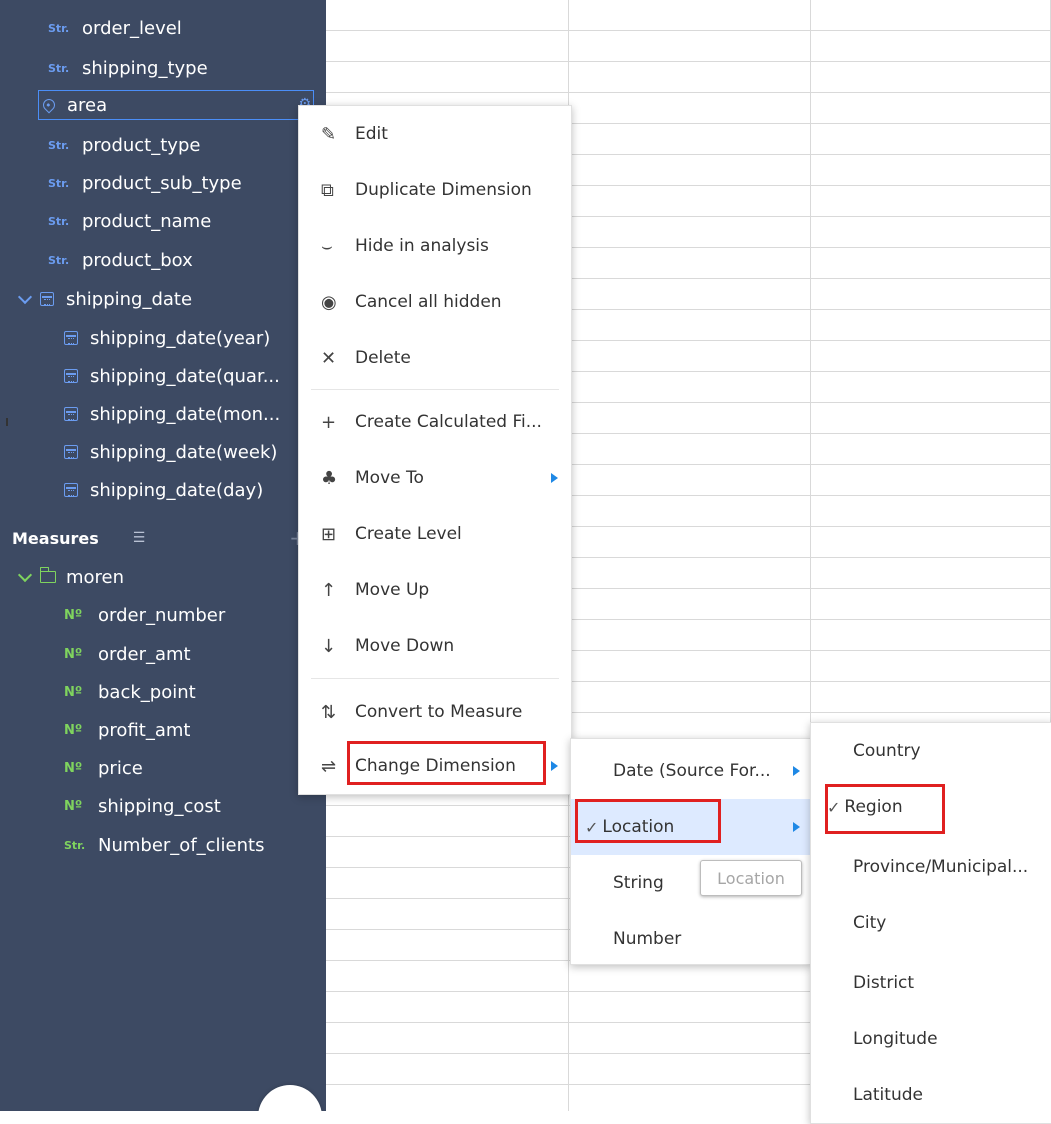 The image size is (1051, 1124). What do you see at coordinates (132, 28) in the screenshot?
I see `dimension-label: order_level` at bounding box center [132, 28].